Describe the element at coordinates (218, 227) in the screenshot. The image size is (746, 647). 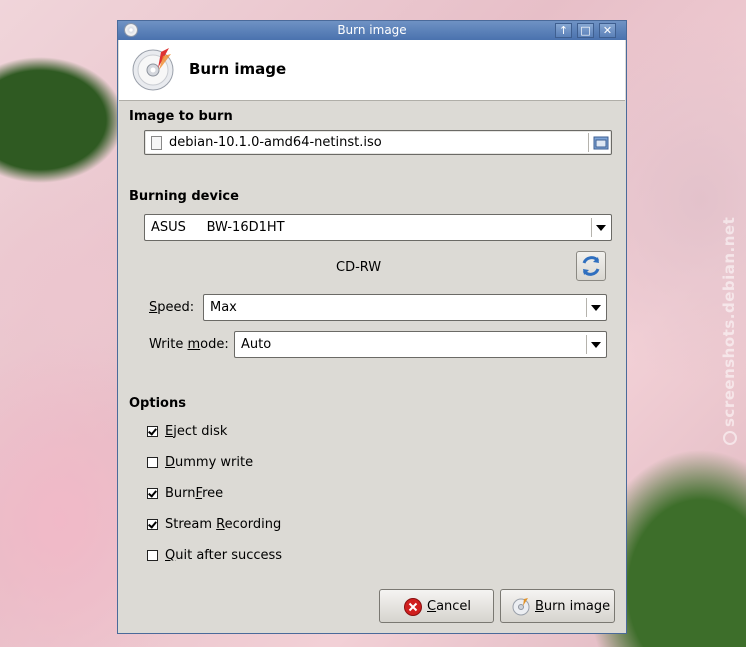
I see `device-value: ASUS BW-16D1HT` at that location.